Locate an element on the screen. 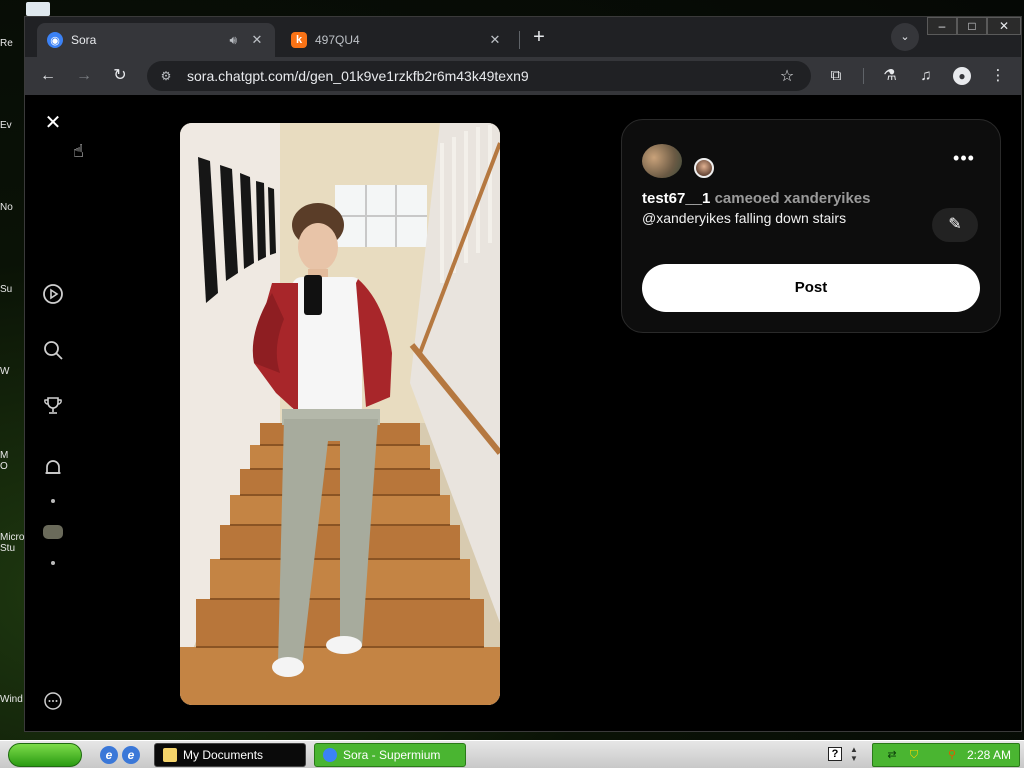 The width and height of the screenshot is (1024, 768). post-caption: test67__1 cameoed xanderyikes is located at coordinates (756, 198).